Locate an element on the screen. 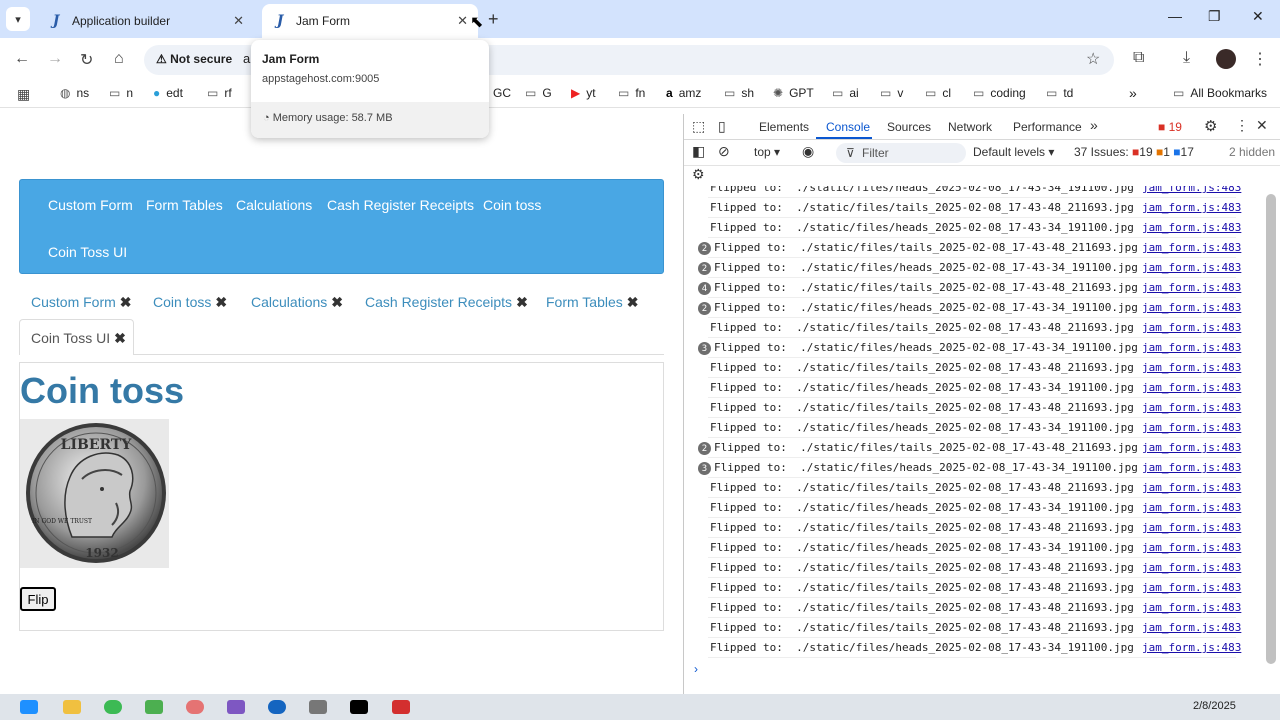 The height and width of the screenshot is (720, 1280). forward-icon: → is located at coordinates (55, 59).